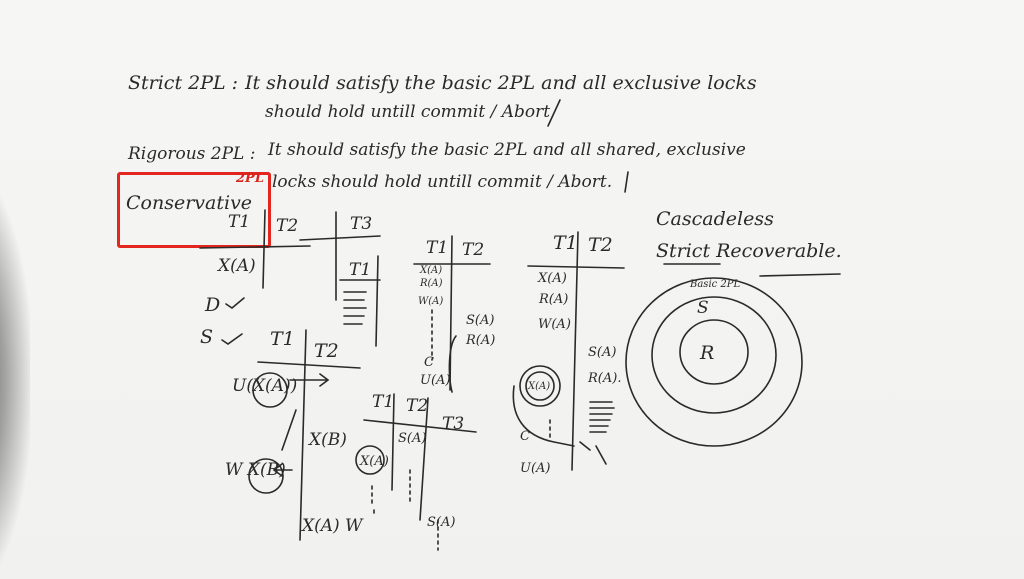 The image size is (1024, 579). Describe the element at coordinates (255, 247) in the screenshot. I see `s1-horizontal-line` at that location.